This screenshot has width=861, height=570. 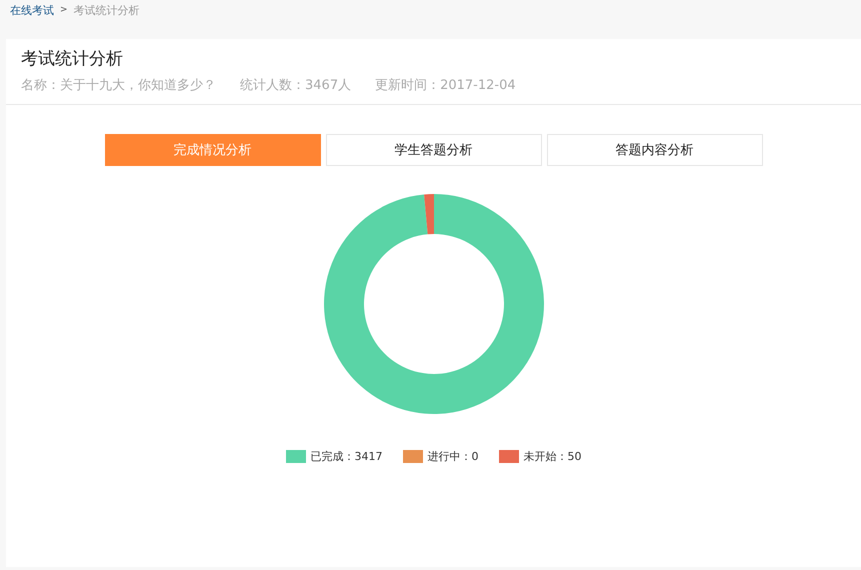 I want to click on tab: 答题内容分析, so click(x=654, y=150).